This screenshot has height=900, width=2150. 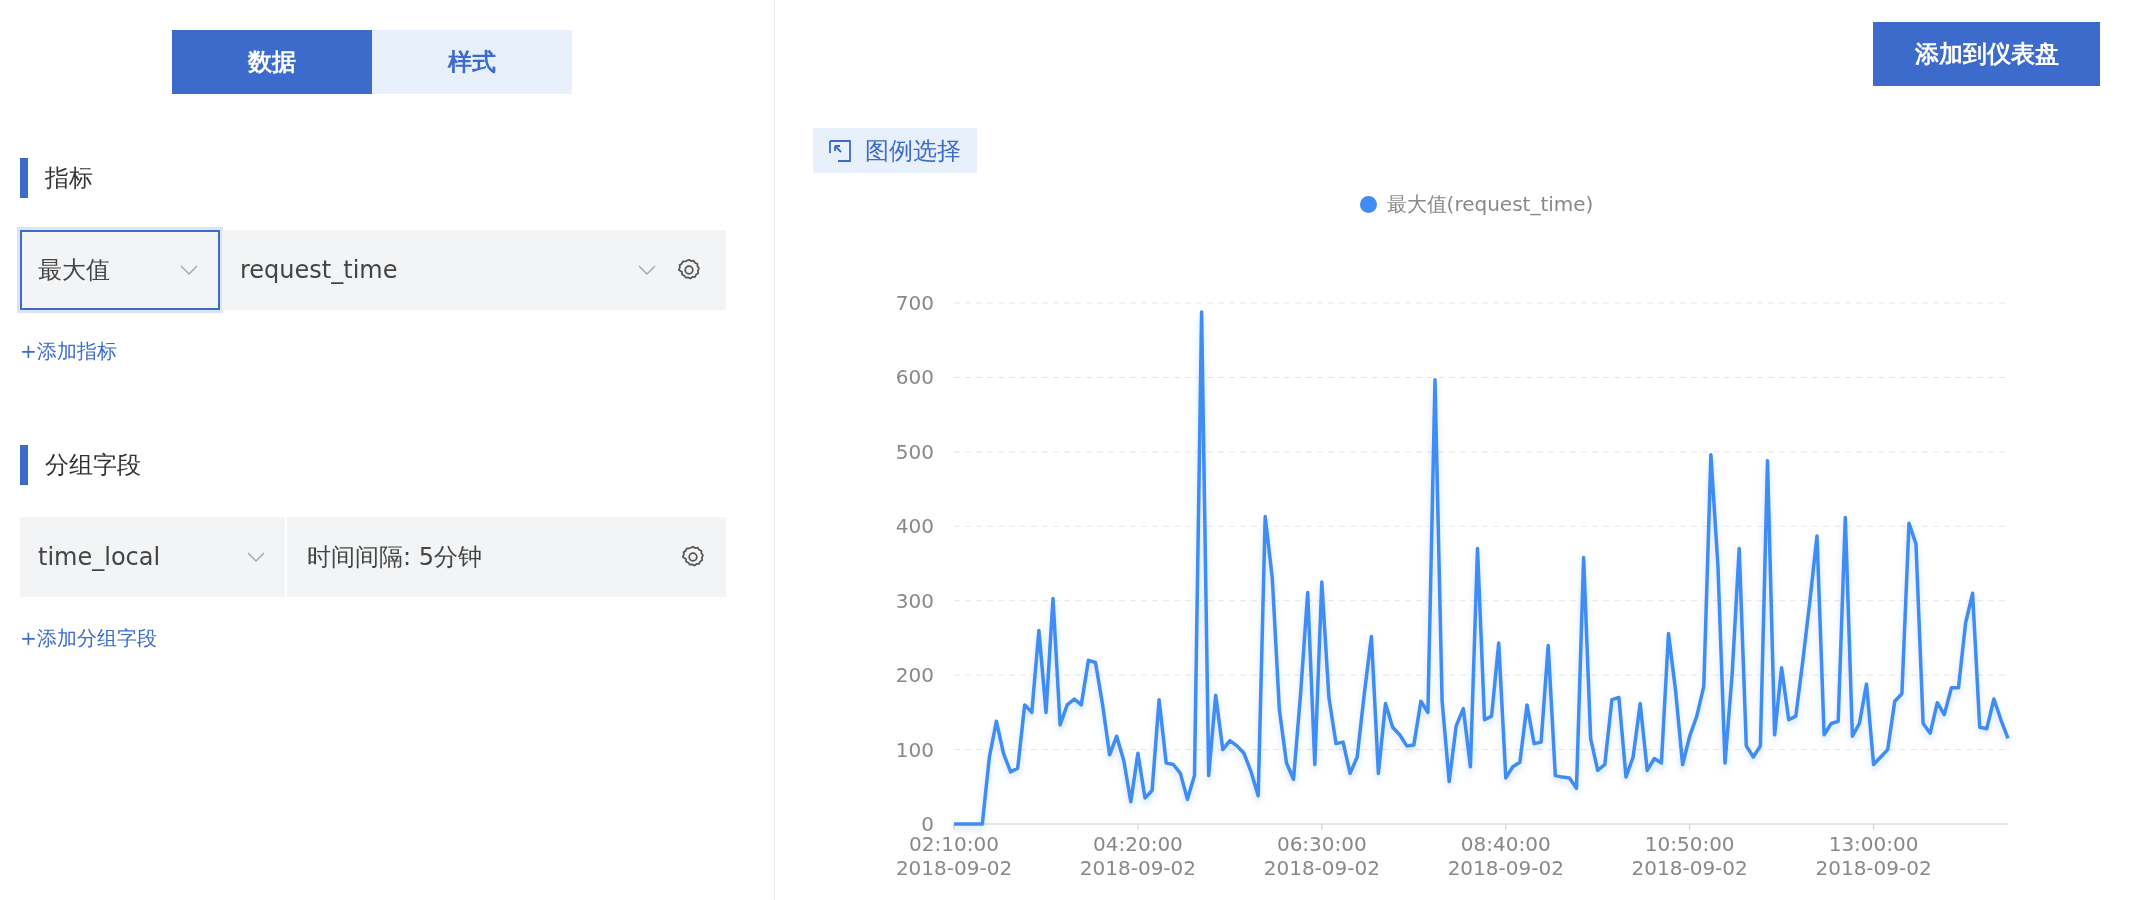 I want to click on x-axis-label: 08:40:00 2018-09-02, so click(x=1505, y=856).